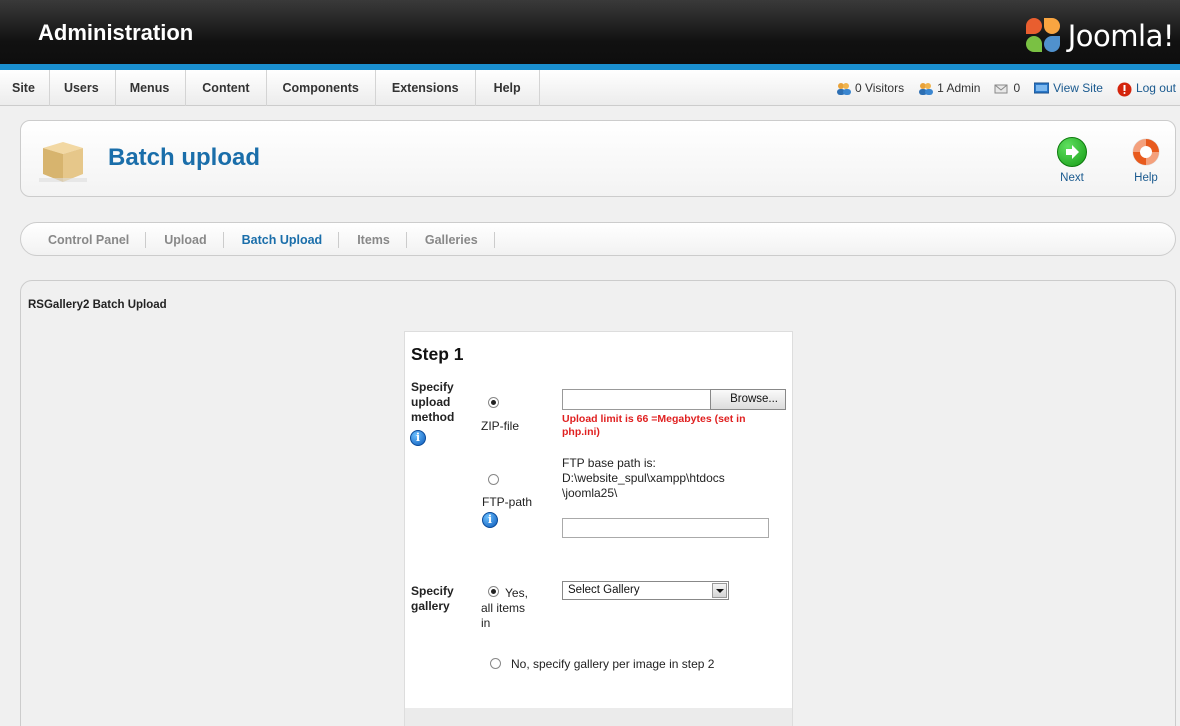  I want to click on gallery-yes-label: Yes, all items in, so click(504, 608).